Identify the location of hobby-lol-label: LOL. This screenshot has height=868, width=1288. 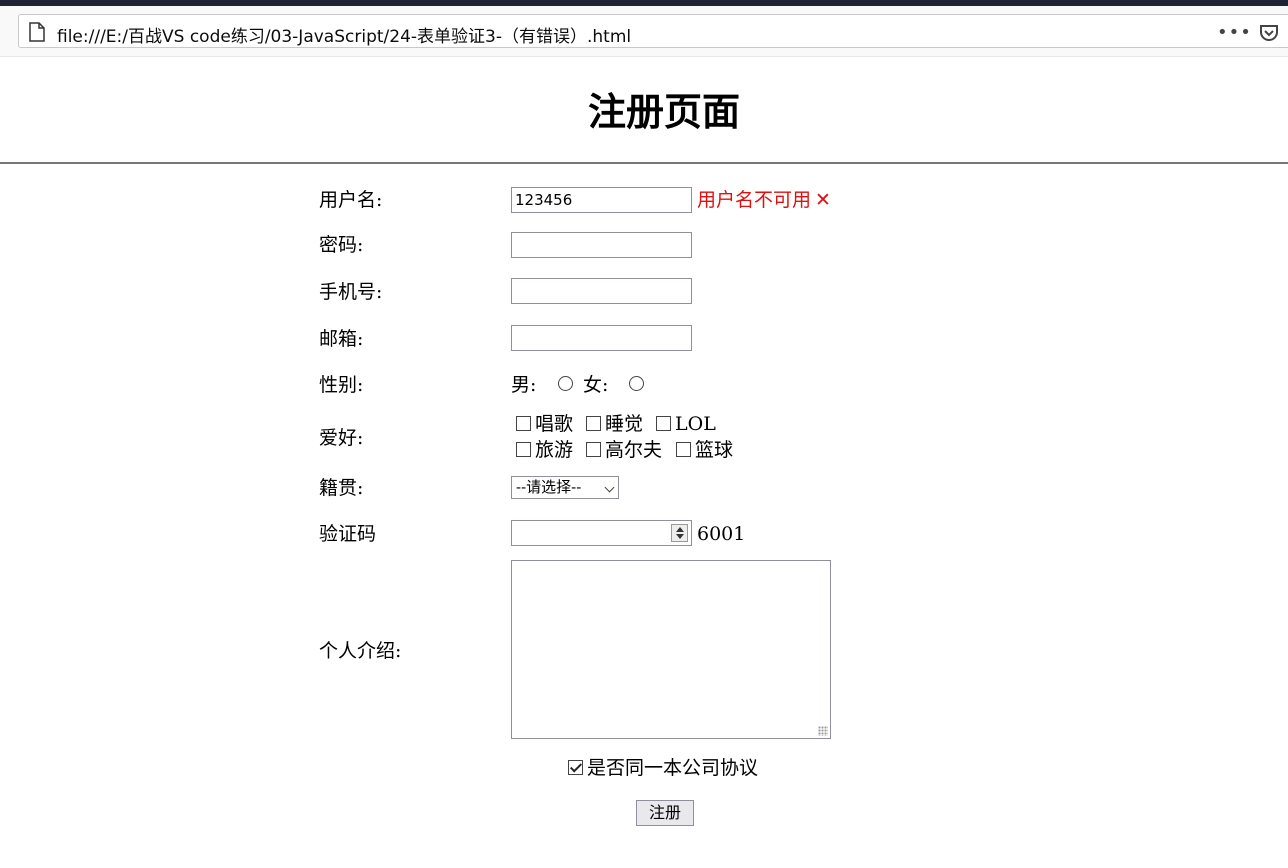
(695, 424).